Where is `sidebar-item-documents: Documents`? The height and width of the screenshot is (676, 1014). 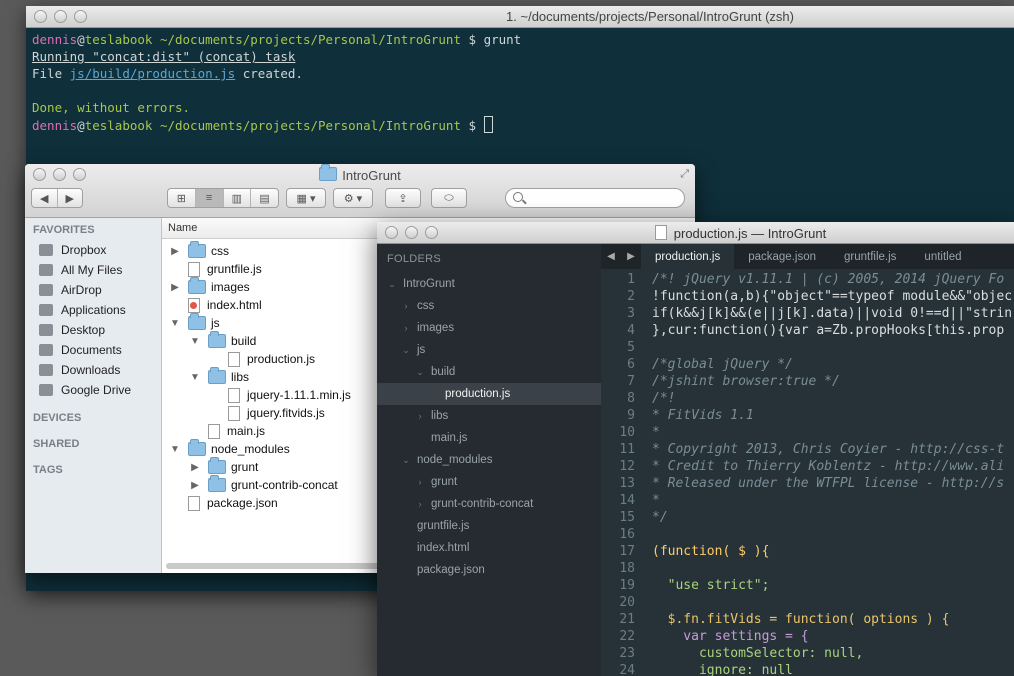
sidebar-item-documents: Documents is located at coordinates (93, 350).